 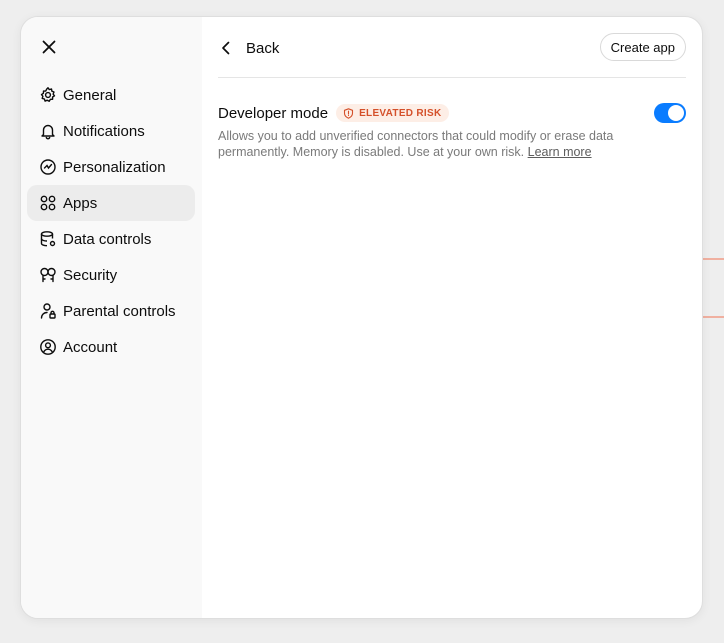 I want to click on sidebar-item-account: Account, so click(x=111, y=347).